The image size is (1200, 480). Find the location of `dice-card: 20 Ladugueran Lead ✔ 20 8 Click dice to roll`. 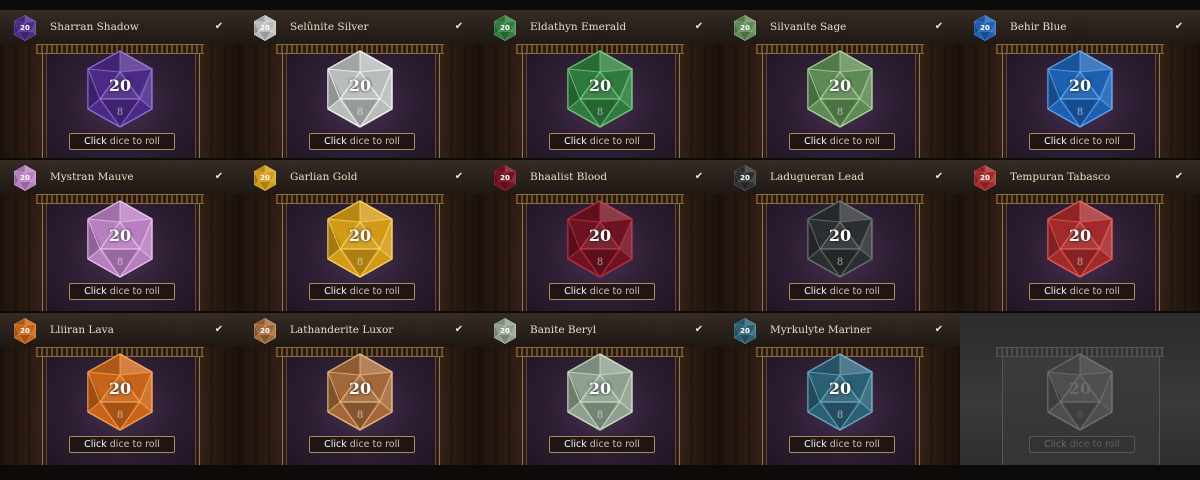

dice-card: 20 Ladugueran Lead ✔ 20 8 Click dice to roll is located at coordinates (840, 235).